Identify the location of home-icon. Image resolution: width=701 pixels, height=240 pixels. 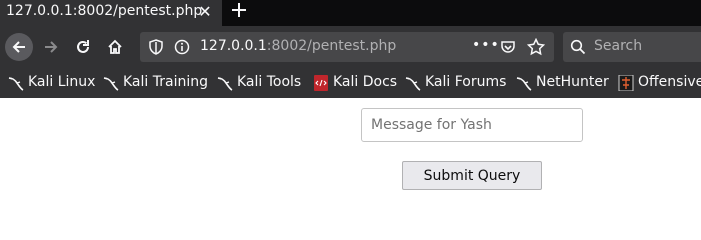
(115, 46).